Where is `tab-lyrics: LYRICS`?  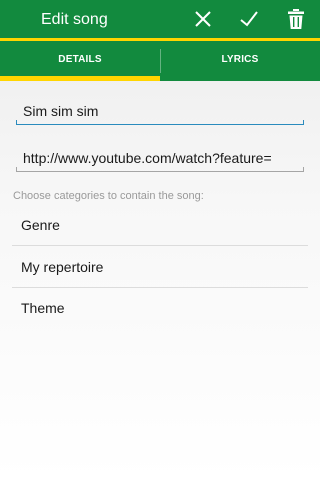
tab-lyrics: LYRICS is located at coordinates (240, 61).